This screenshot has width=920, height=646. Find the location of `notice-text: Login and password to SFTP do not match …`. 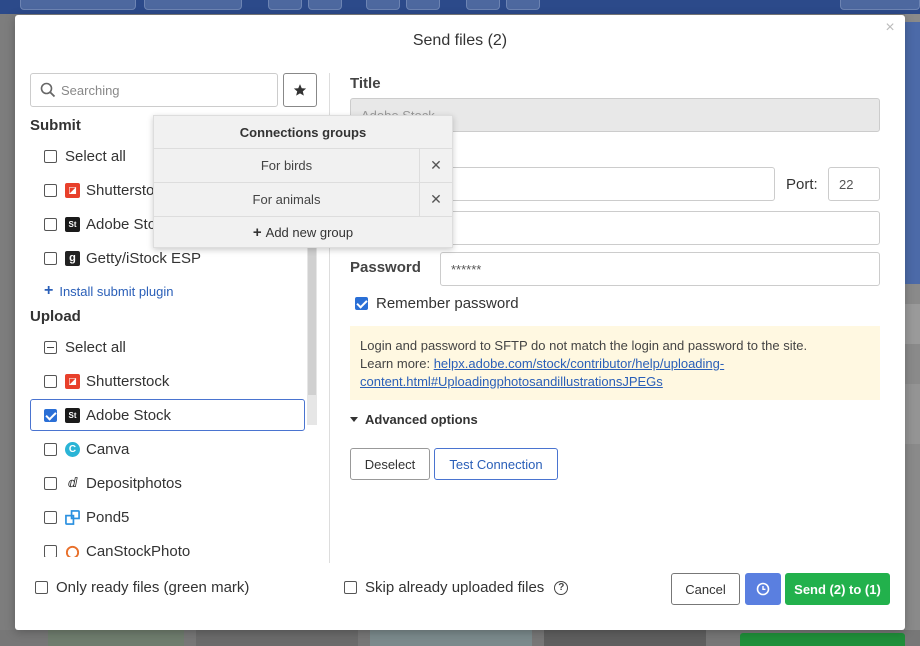

notice-text: Login and password to SFTP do not match … is located at coordinates (584, 345).